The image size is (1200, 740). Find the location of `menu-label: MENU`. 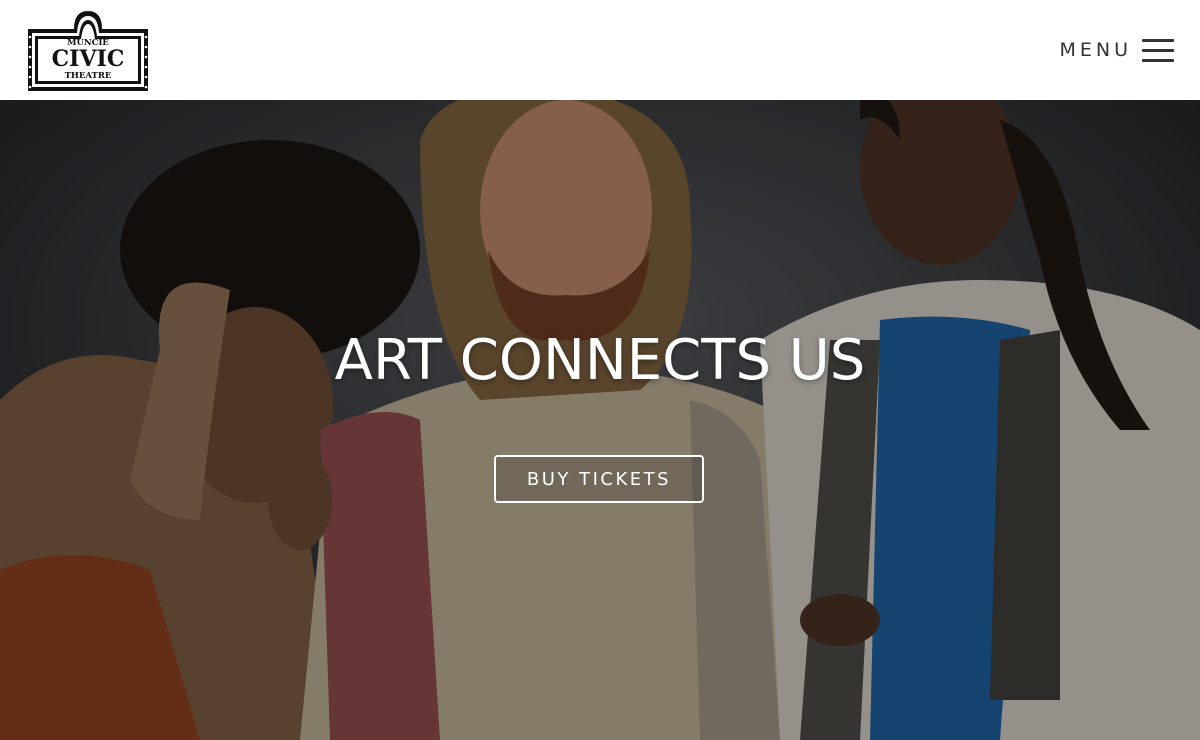

menu-label: MENU is located at coordinates (1095, 50).